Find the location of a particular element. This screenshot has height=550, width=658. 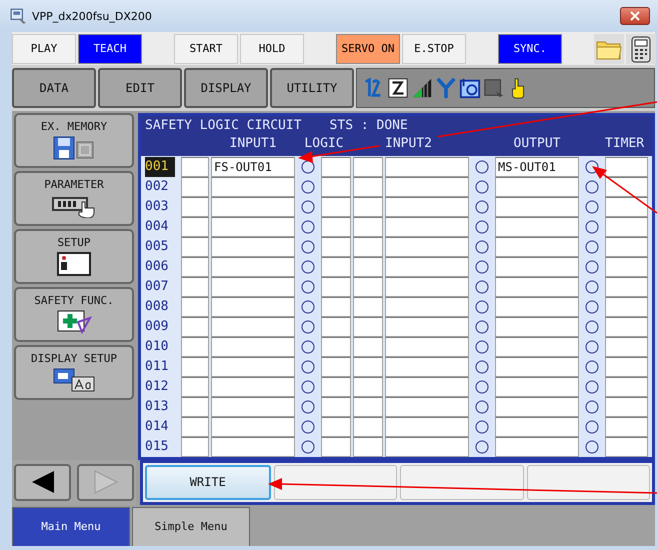

row-number: 010 is located at coordinates (162, 346).